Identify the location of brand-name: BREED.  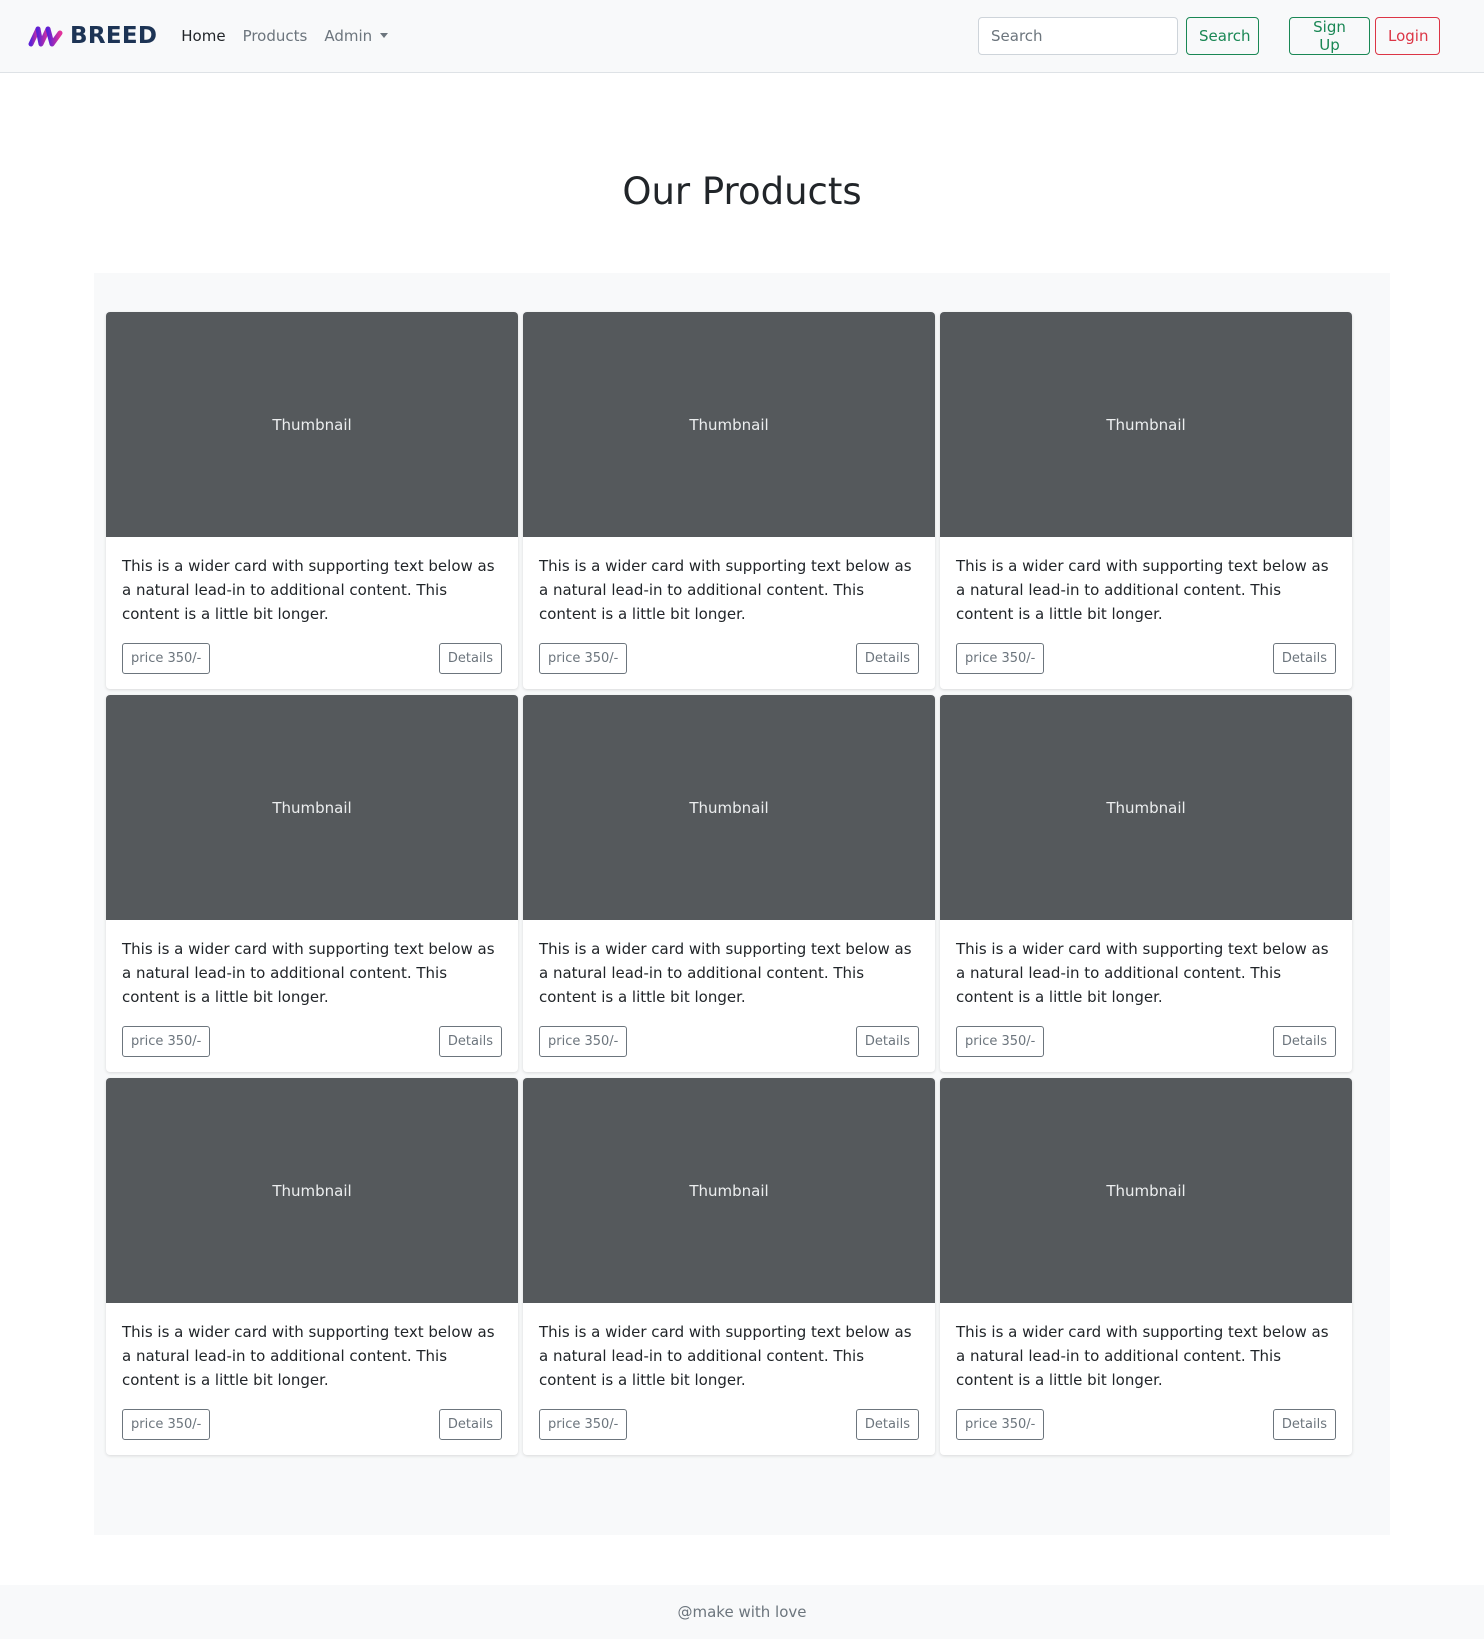
(114, 36).